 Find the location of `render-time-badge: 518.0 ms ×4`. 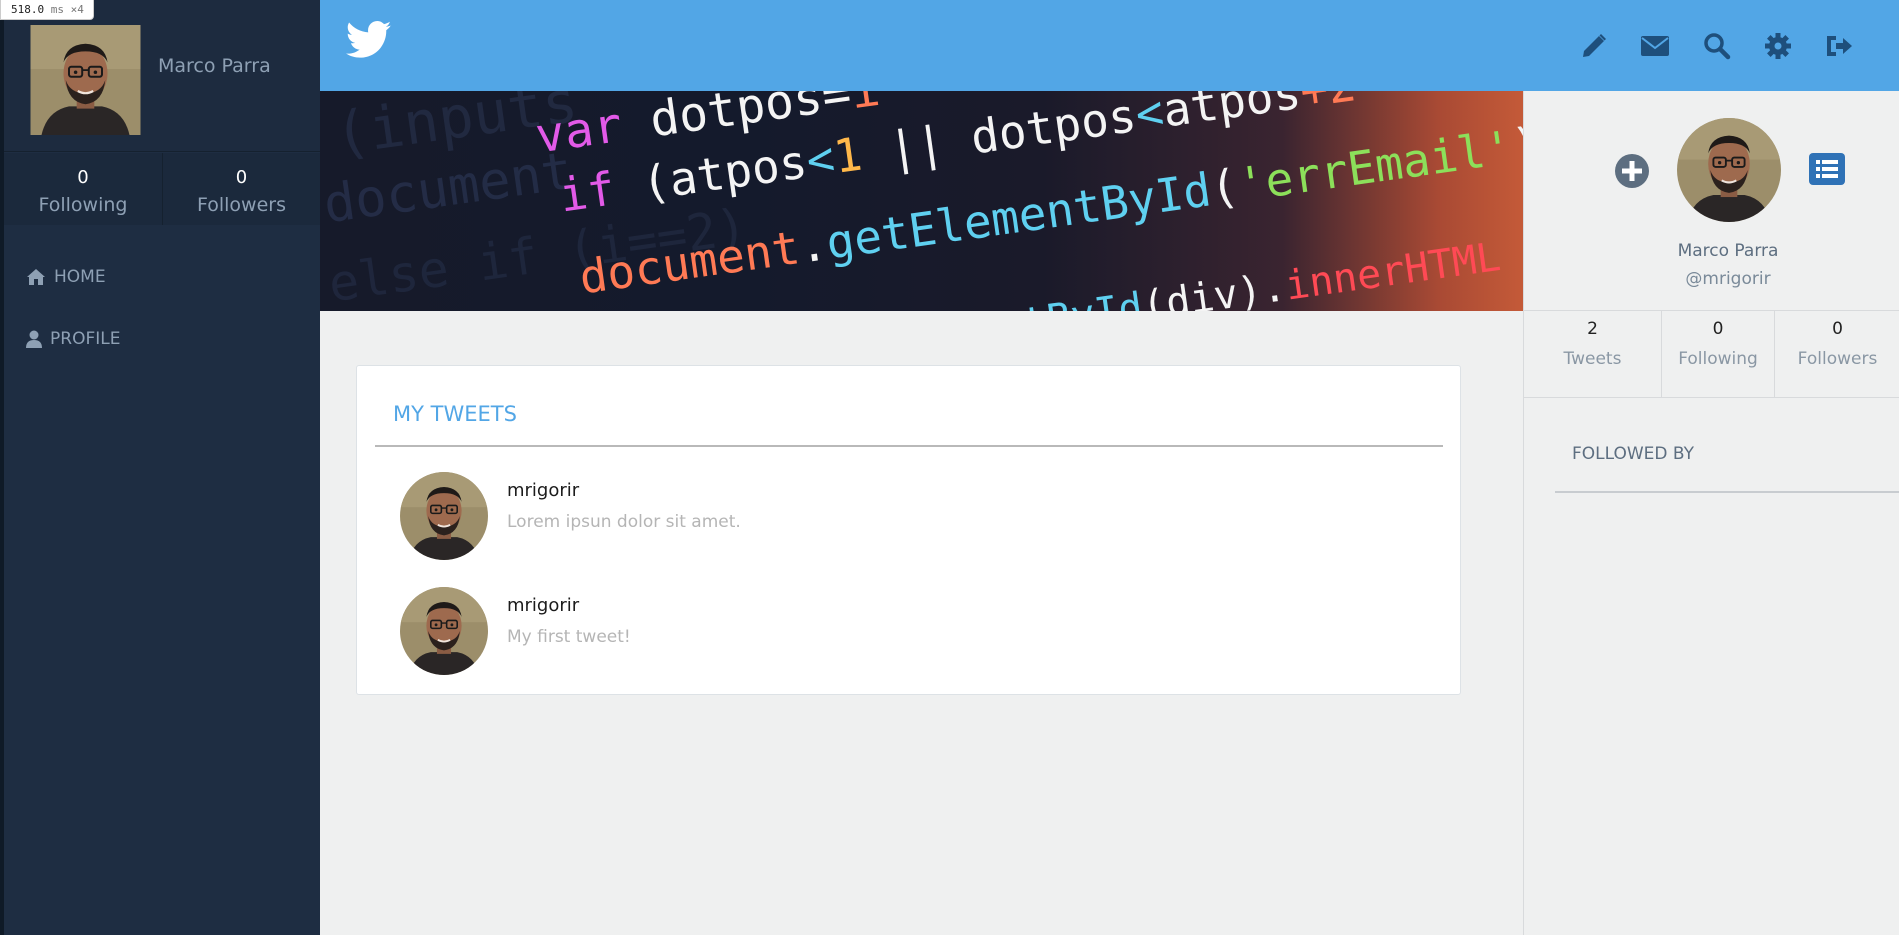

render-time-badge: 518.0 ms ×4 is located at coordinates (47, 10).